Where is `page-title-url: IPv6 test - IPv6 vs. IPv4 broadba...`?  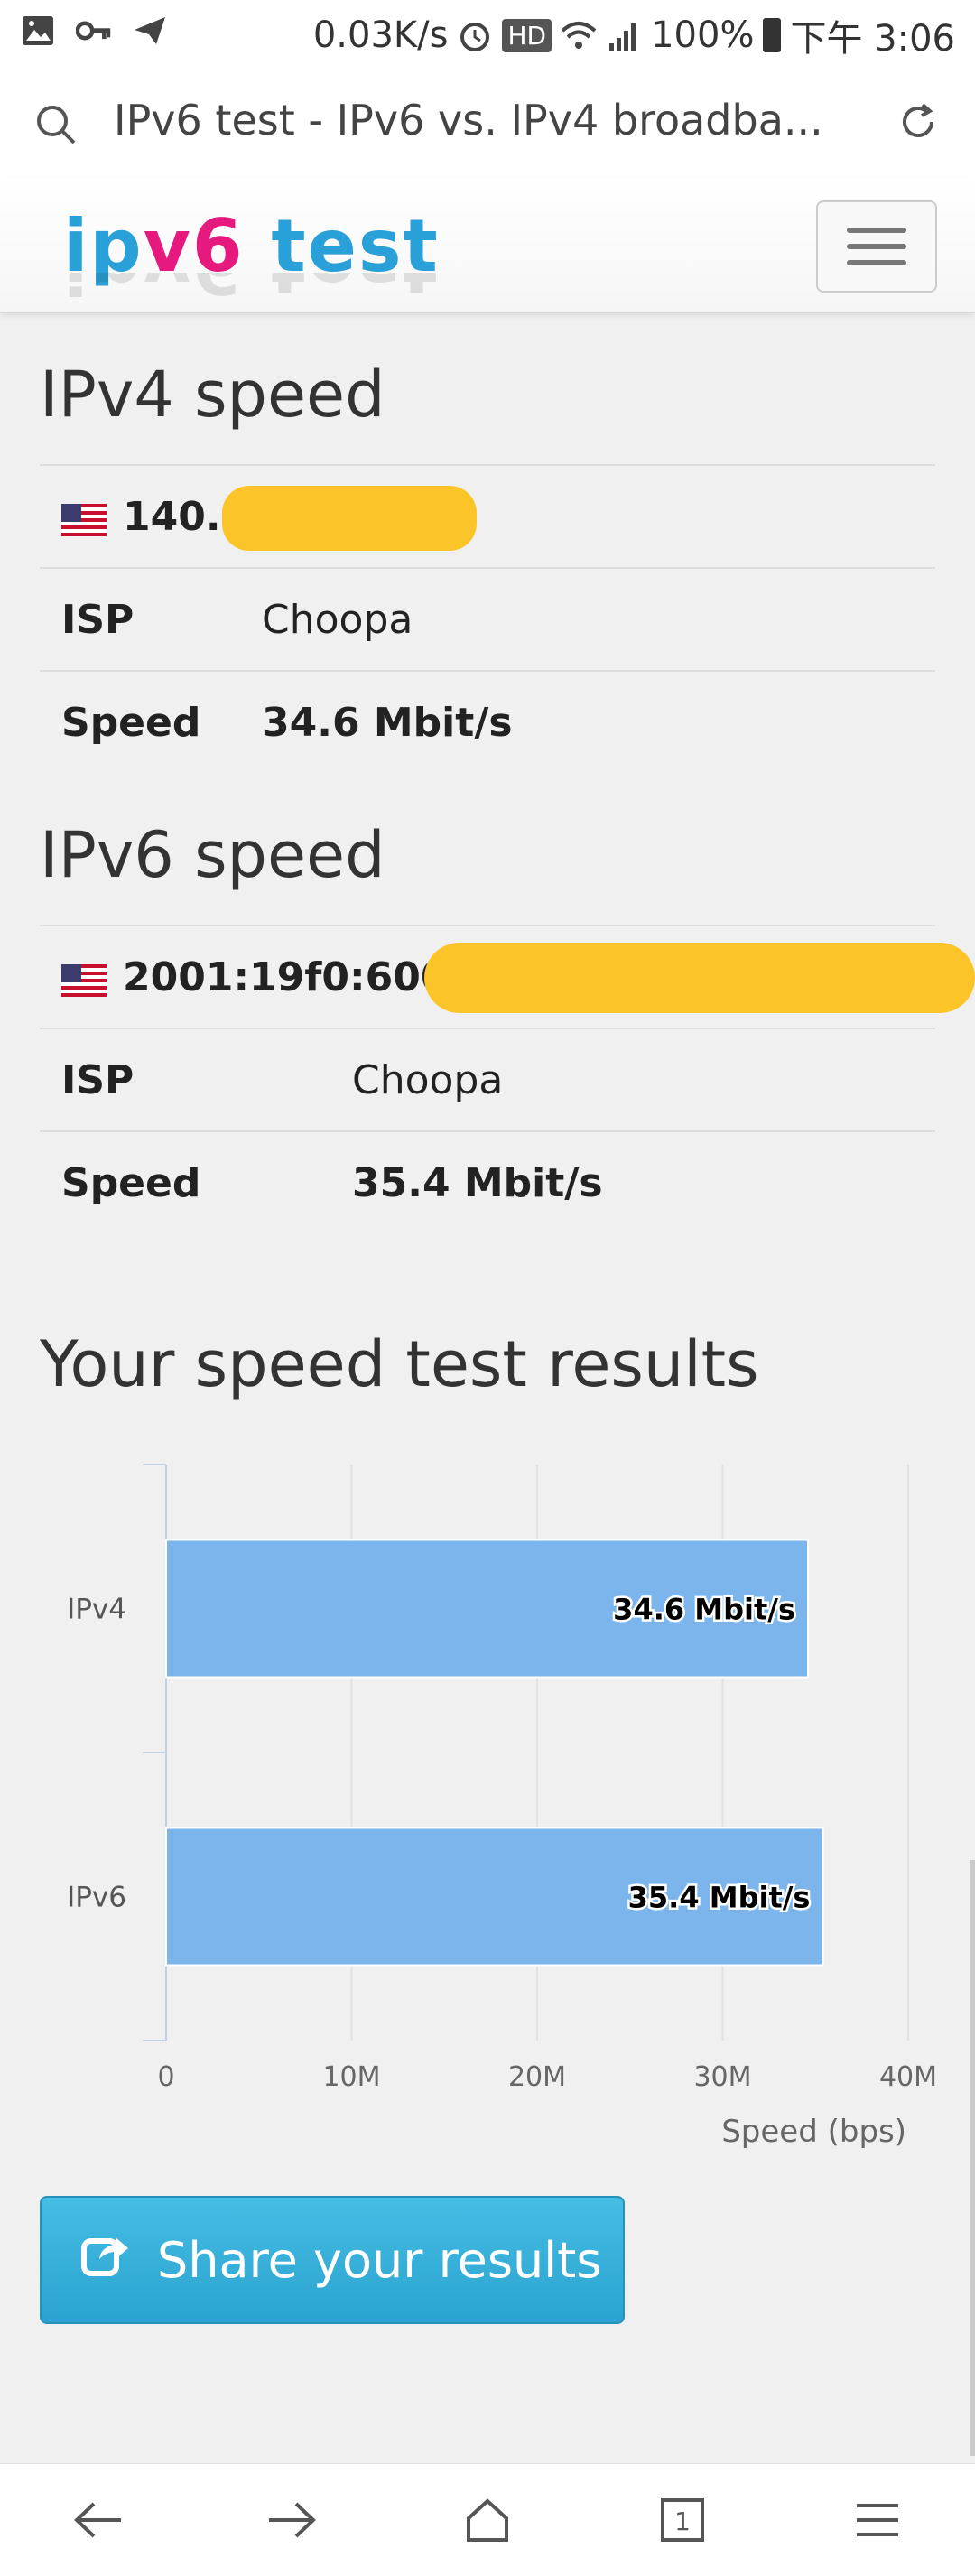
page-title-url: IPv6 test - IPv6 vs. IPv4 broadba... is located at coordinates (484, 120).